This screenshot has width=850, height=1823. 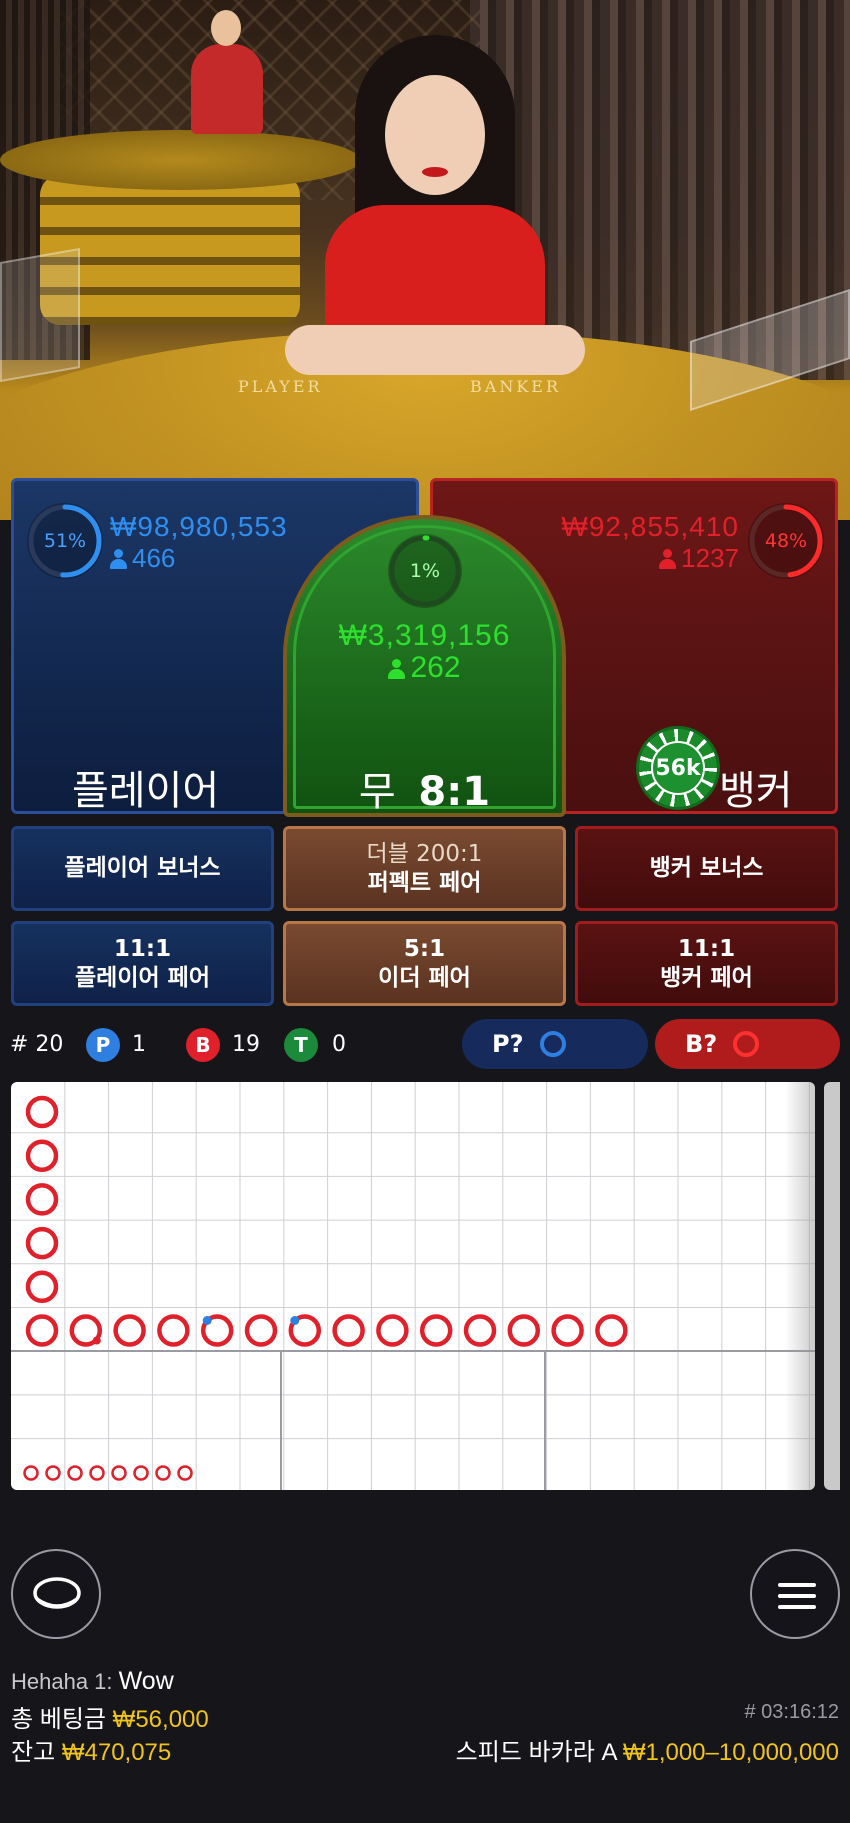 I want to click on player-total-amount: ₩98,980,553, so click(x=199, y=526).